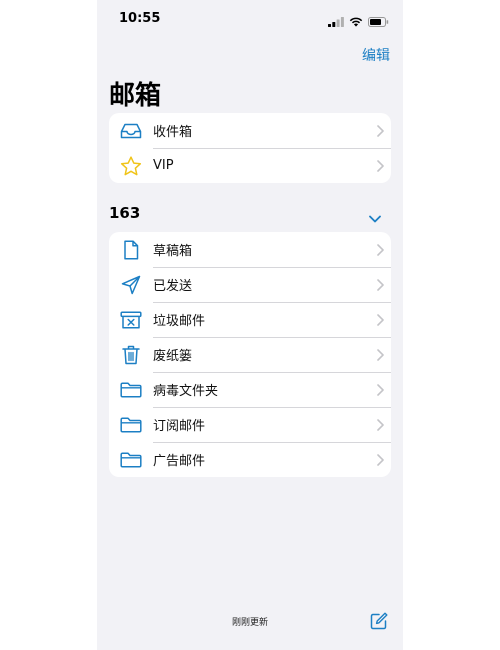 This screenshot has height=650, width=500. What do you see at coordinates (173, 251) in the screenshot?
I see `folder-label: 草稿箱` at bounding box center [173, 251].